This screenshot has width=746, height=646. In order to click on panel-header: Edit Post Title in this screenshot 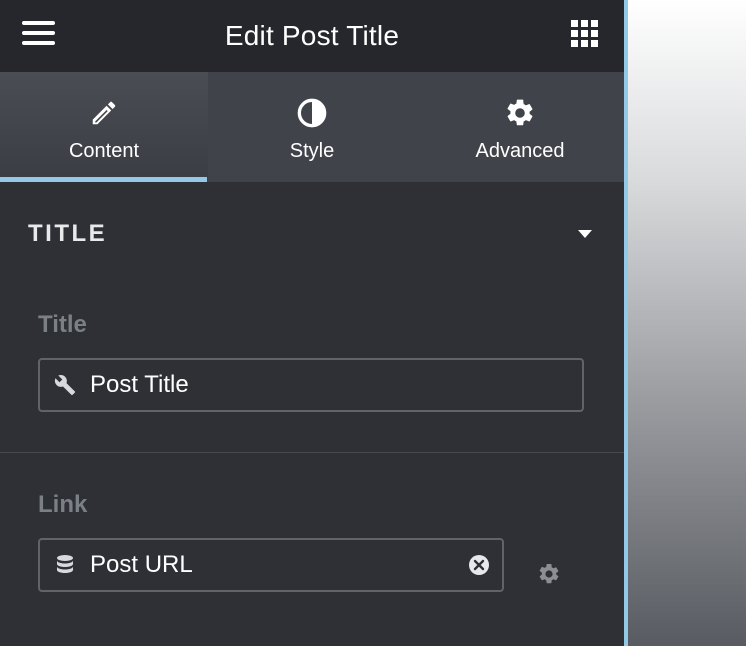, I will do `click(312, 36)`.